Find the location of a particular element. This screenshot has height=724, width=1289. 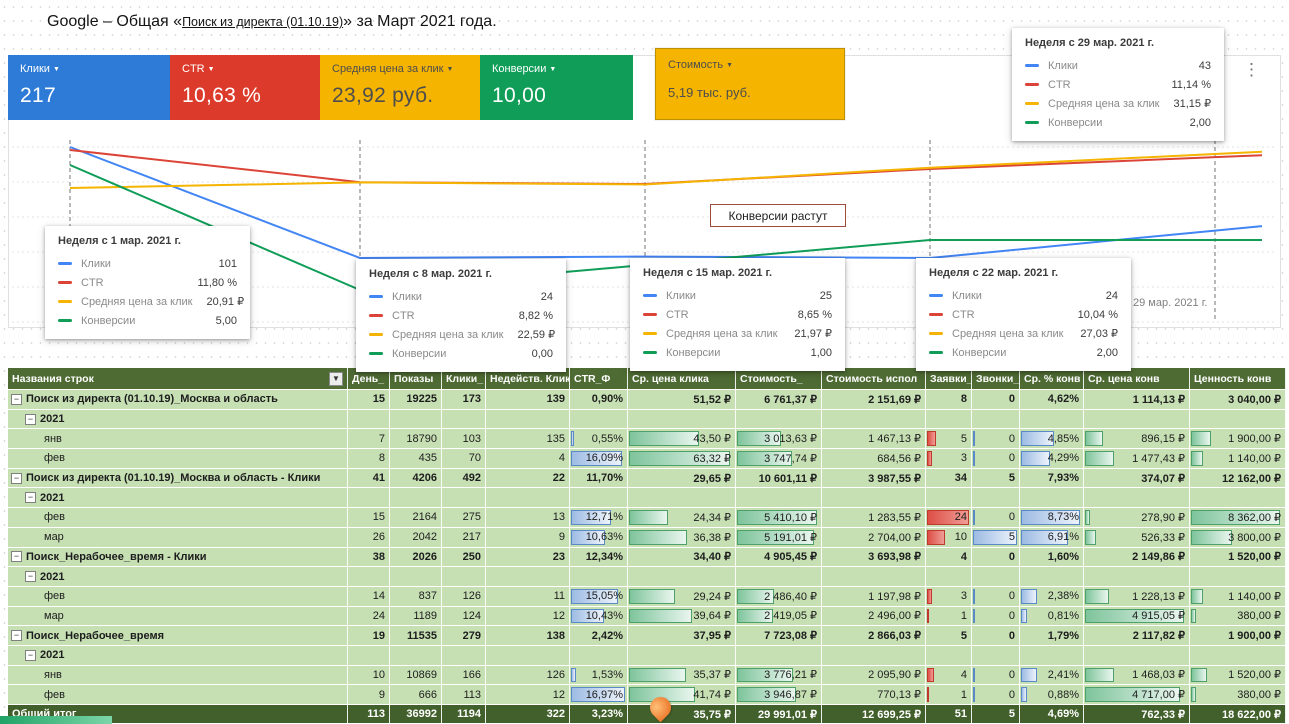

table-cell: 4206 is located at coordinates (416, 478).